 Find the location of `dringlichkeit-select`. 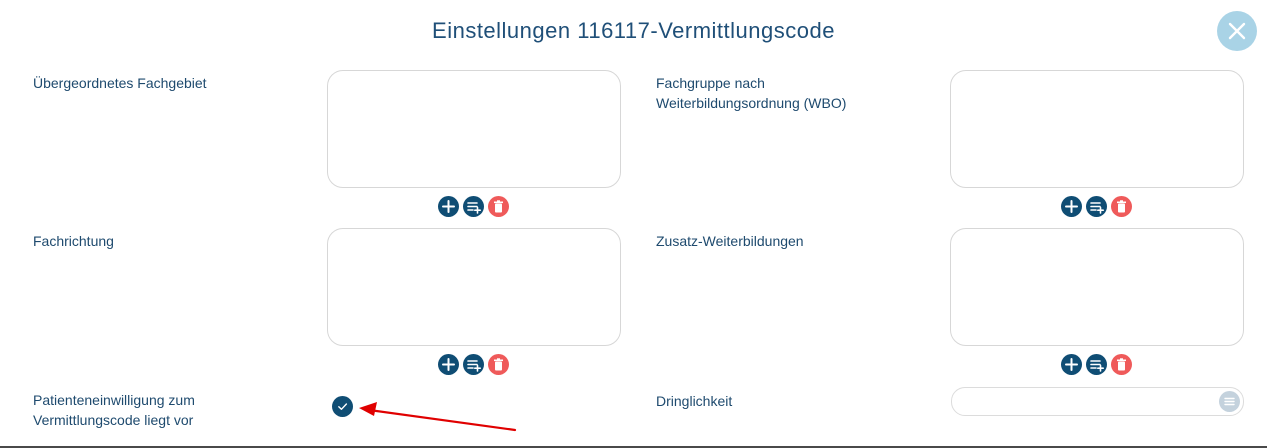

dringlichkeit-select is located at coordinates (1097, 401).